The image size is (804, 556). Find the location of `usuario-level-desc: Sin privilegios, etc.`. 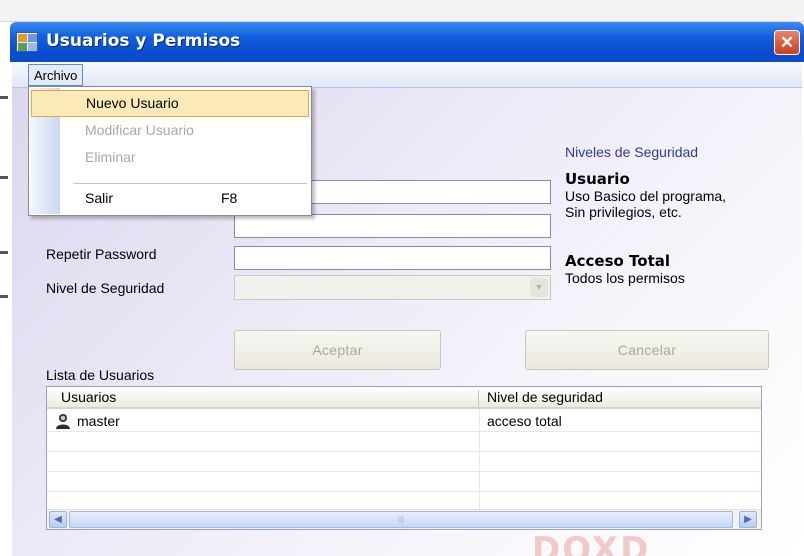

usuario-level-desc: Sin privilegios, etc. is located at coordinates (623, 212).